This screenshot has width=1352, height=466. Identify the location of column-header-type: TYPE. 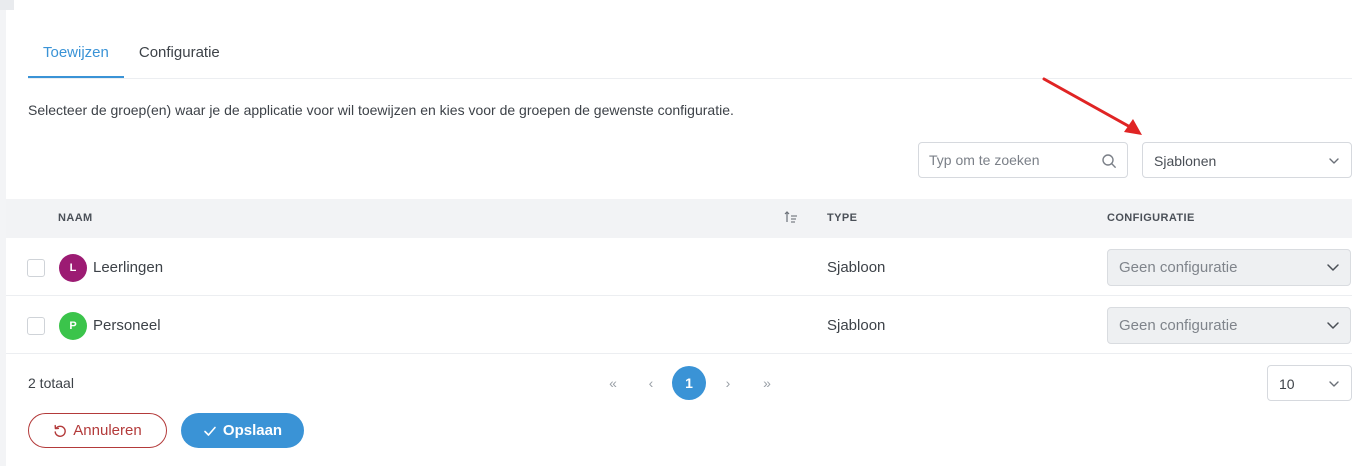
(842, 218).